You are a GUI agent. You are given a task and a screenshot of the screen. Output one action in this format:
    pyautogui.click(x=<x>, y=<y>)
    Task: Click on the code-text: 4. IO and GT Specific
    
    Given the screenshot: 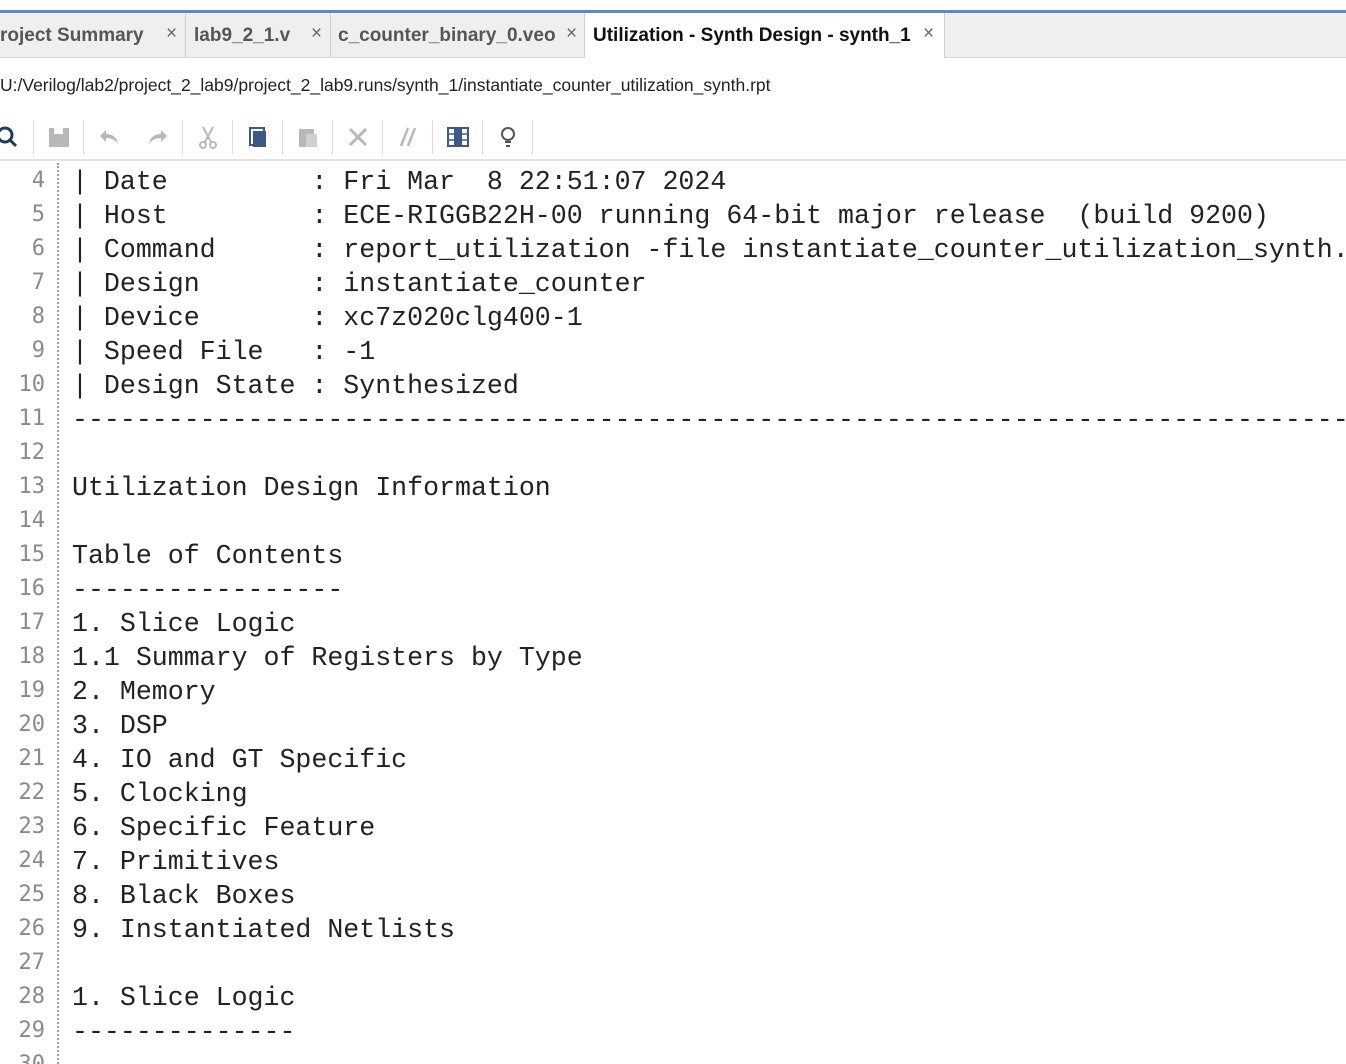 What is the action you would take?
    pyautogui.click(x=240, y=760)
    